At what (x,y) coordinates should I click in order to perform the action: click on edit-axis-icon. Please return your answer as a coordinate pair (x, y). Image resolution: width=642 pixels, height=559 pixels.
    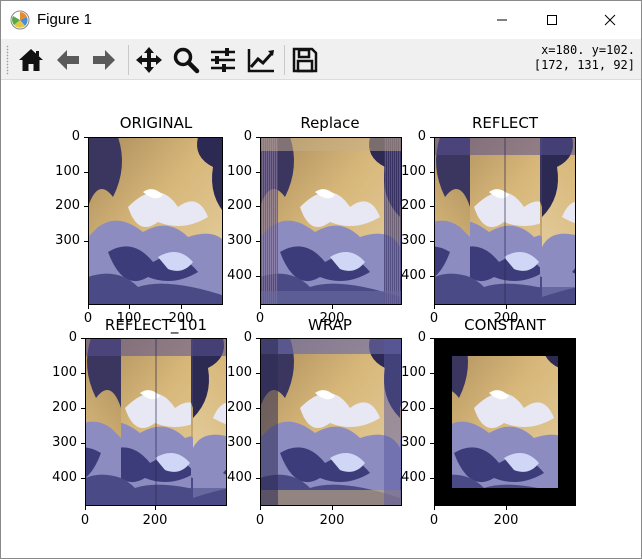
    Looking at the image, I should click on (260, 61).